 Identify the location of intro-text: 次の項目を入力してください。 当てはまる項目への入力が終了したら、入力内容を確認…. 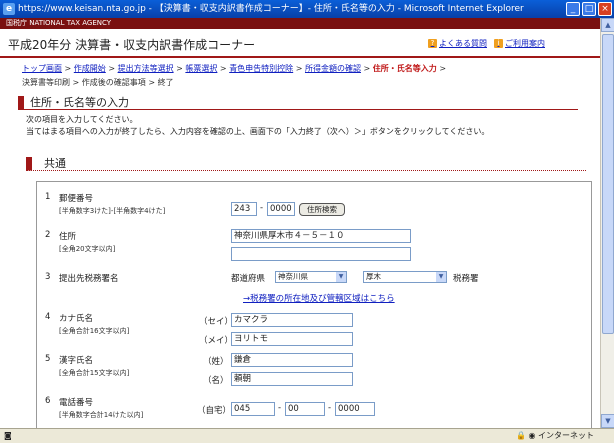
(257, 126).